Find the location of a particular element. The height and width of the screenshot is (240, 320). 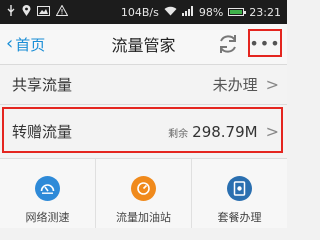

wifi-icon is located at coordinates (170, 12).